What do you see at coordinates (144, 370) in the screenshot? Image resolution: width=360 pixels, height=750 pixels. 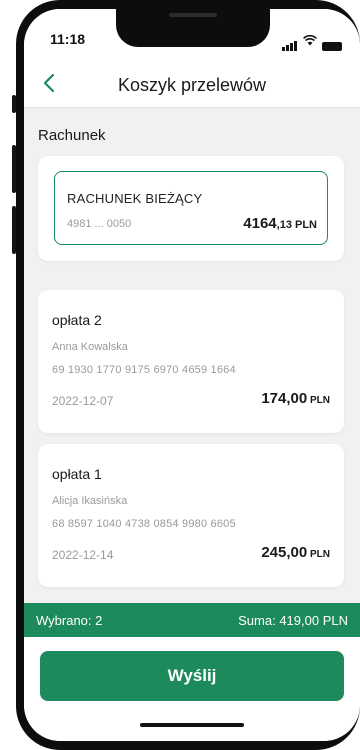 I see `transfer-account-number: 69 1930 1770 9175 6970 4659 1664` at bounding box center [144, 370].